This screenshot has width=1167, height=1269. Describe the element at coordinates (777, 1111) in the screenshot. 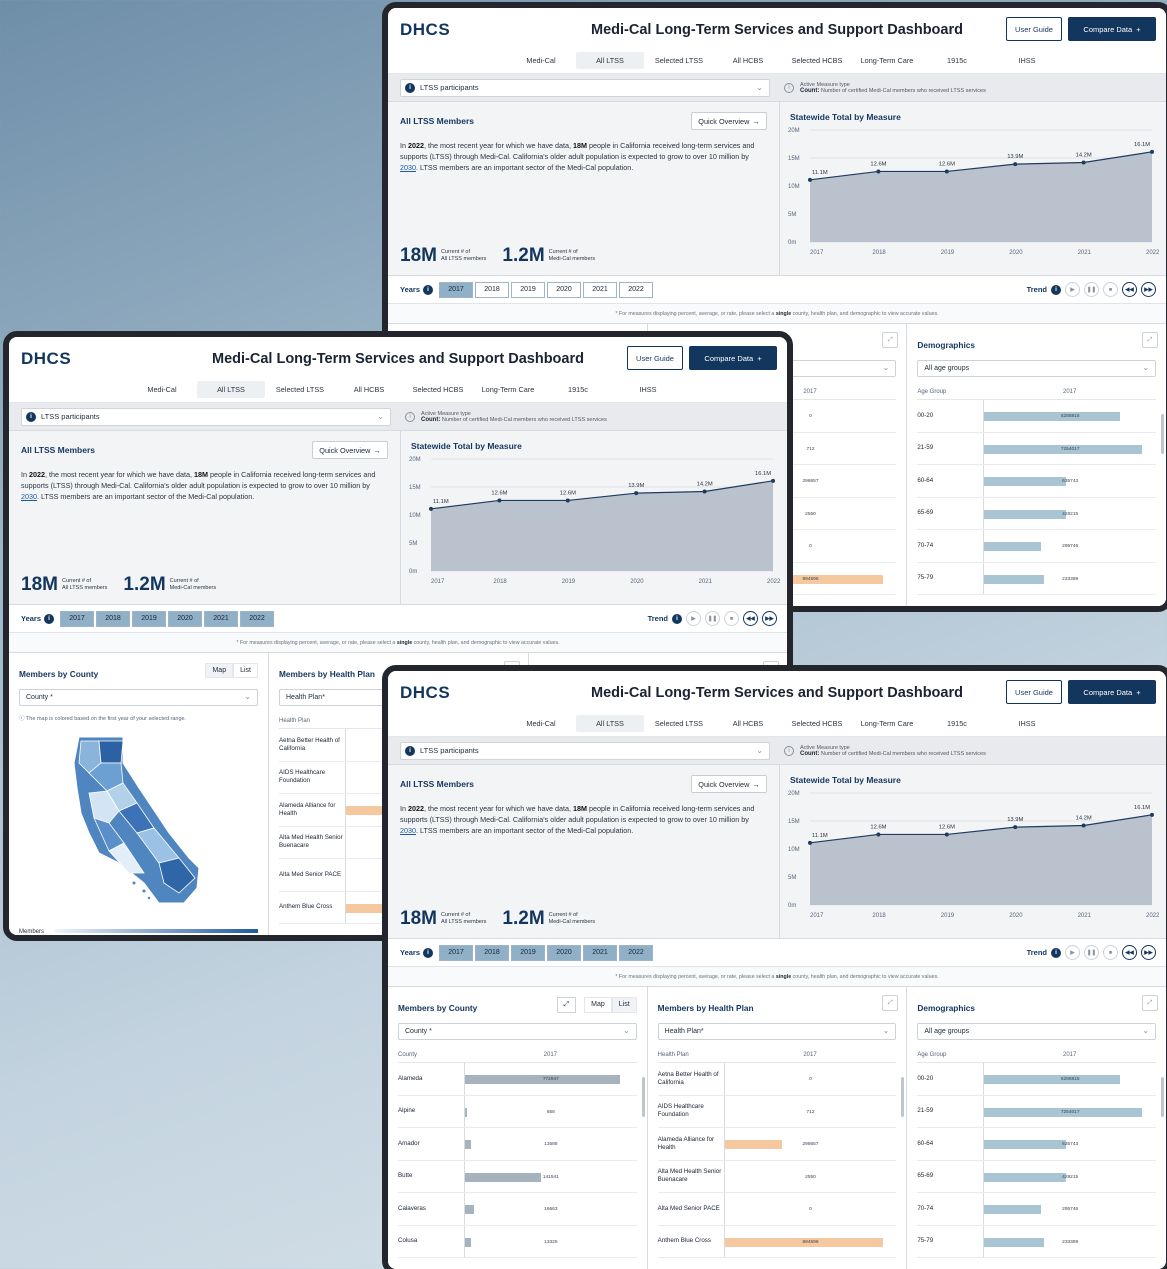

I see `table-row: AIDS Healthcare Foundation 712` at that location.